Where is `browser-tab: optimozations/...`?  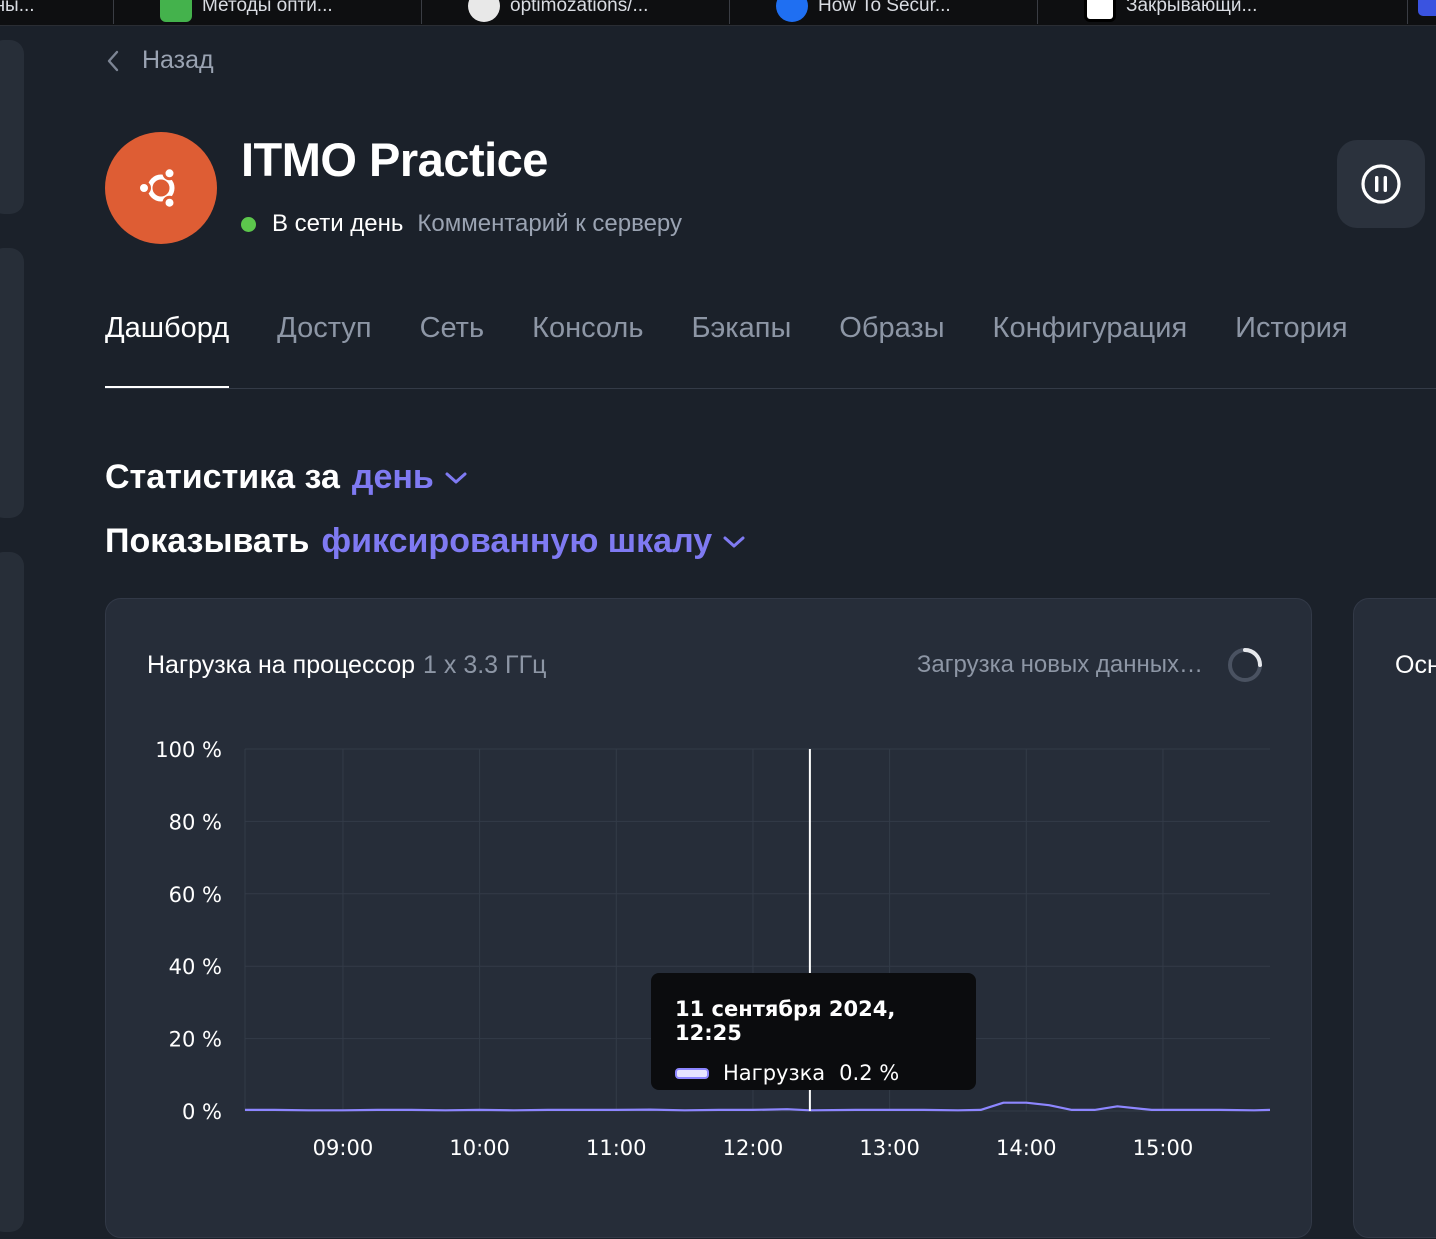 browser-tab: optimozations/... is located at coordinates (576, 12).